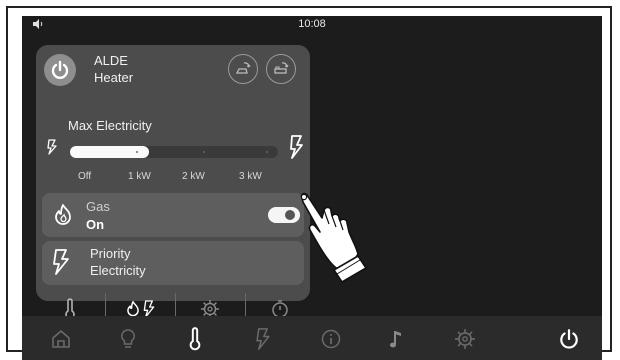 The image size is (620, 360). I want to click on status-bar: 10:08, so click(312, 25).